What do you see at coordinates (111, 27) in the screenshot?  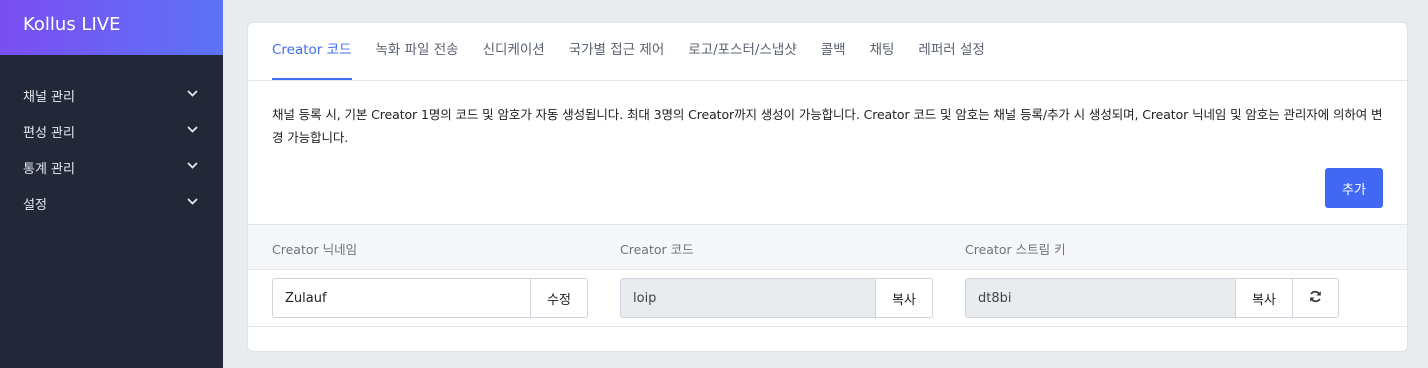 I see `brand-logo: Kollus LIVE` at bounding box center [111, 27].